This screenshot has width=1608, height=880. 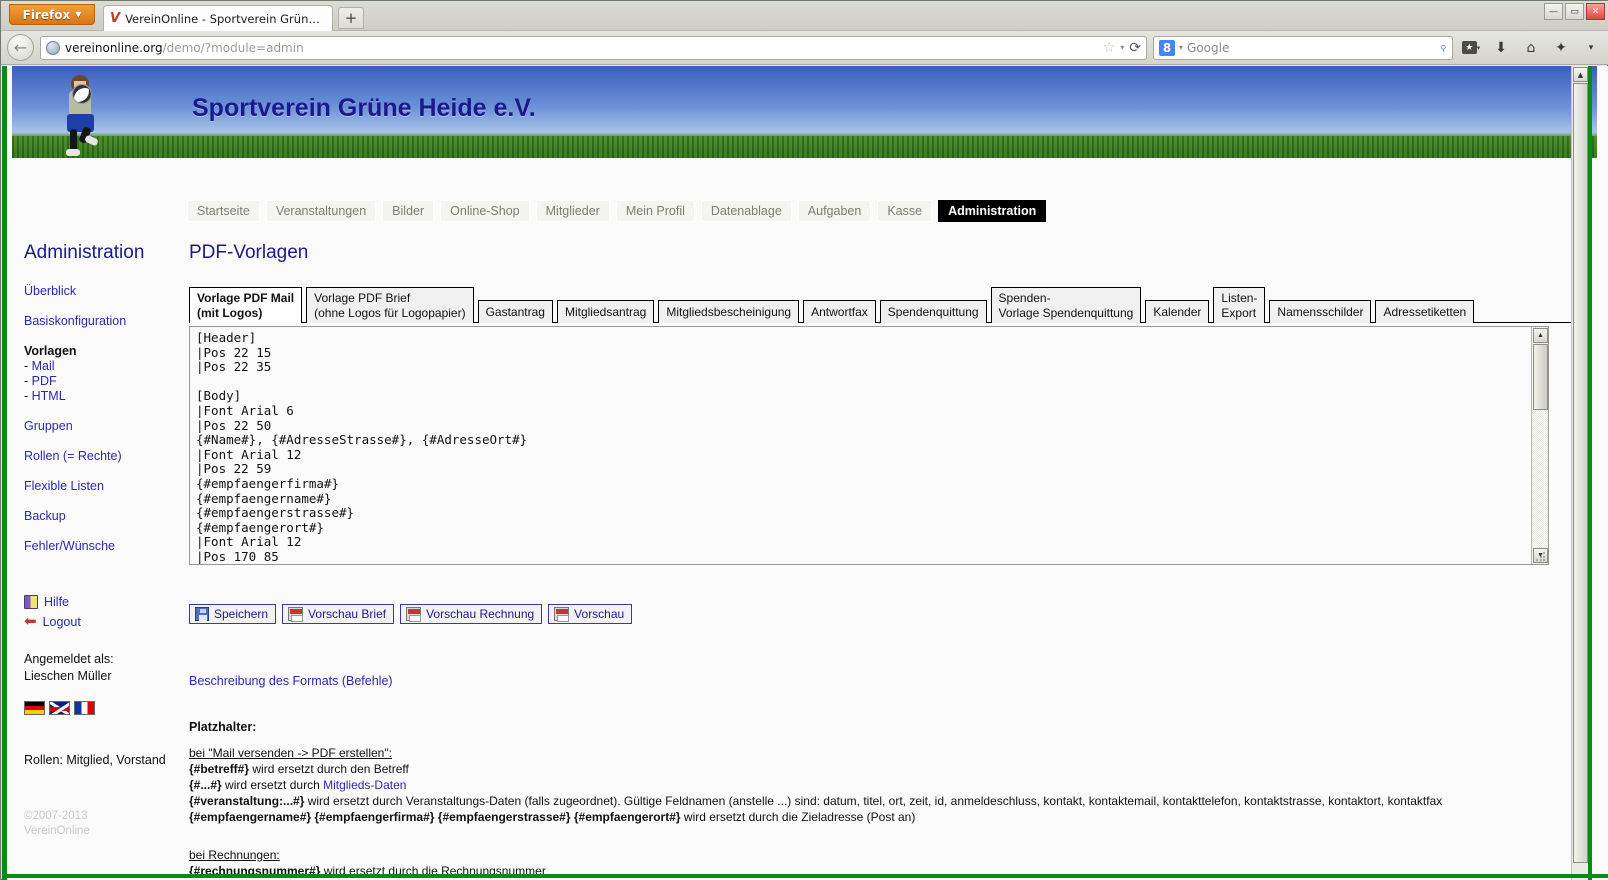 I want to click on template-tab-namensschilder: Namensschilder, so click(x=1320, y=311).